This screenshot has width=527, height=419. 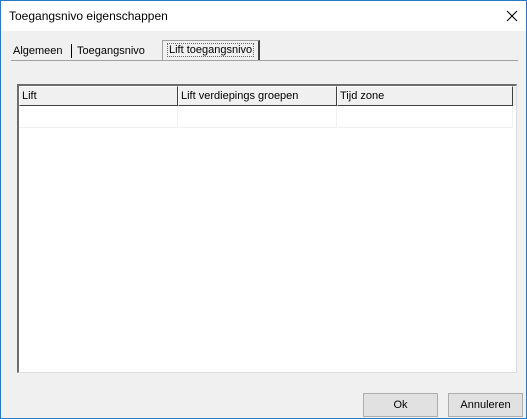 I want to click on close-button, so click(x=512, y=16).